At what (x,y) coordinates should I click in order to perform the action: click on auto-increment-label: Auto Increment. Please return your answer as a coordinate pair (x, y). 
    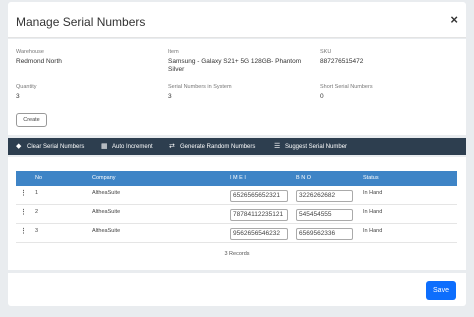
    Looking at the image, I should click on (132, 147).